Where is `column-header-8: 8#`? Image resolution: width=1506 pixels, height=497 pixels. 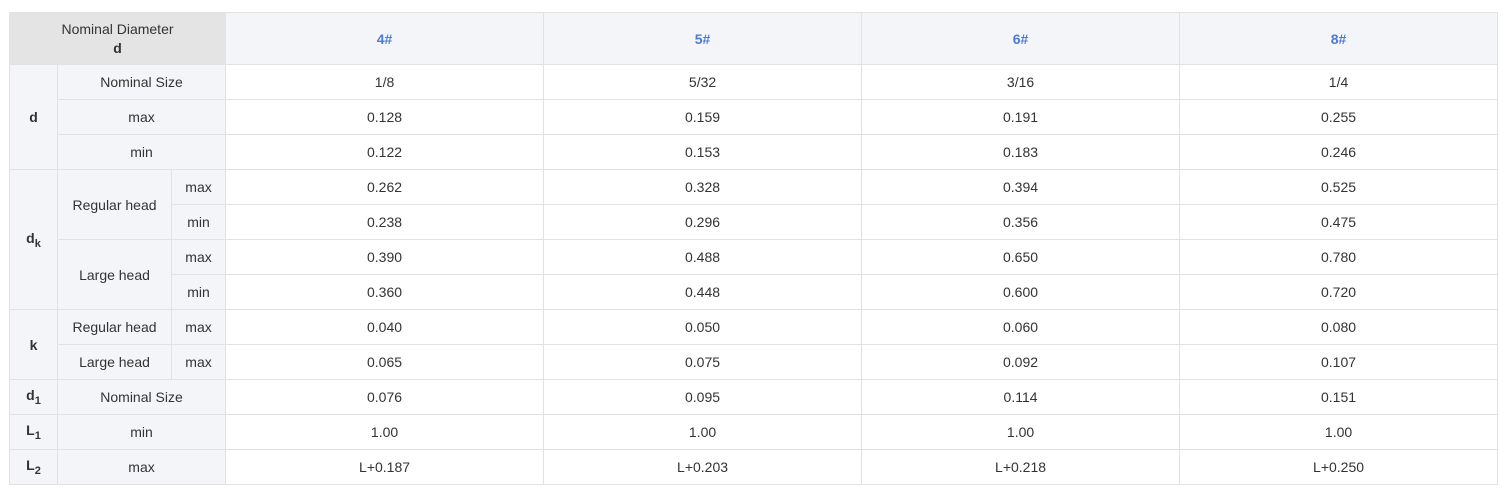 column-header-8: 8# is located at coordinates (1339, 38).